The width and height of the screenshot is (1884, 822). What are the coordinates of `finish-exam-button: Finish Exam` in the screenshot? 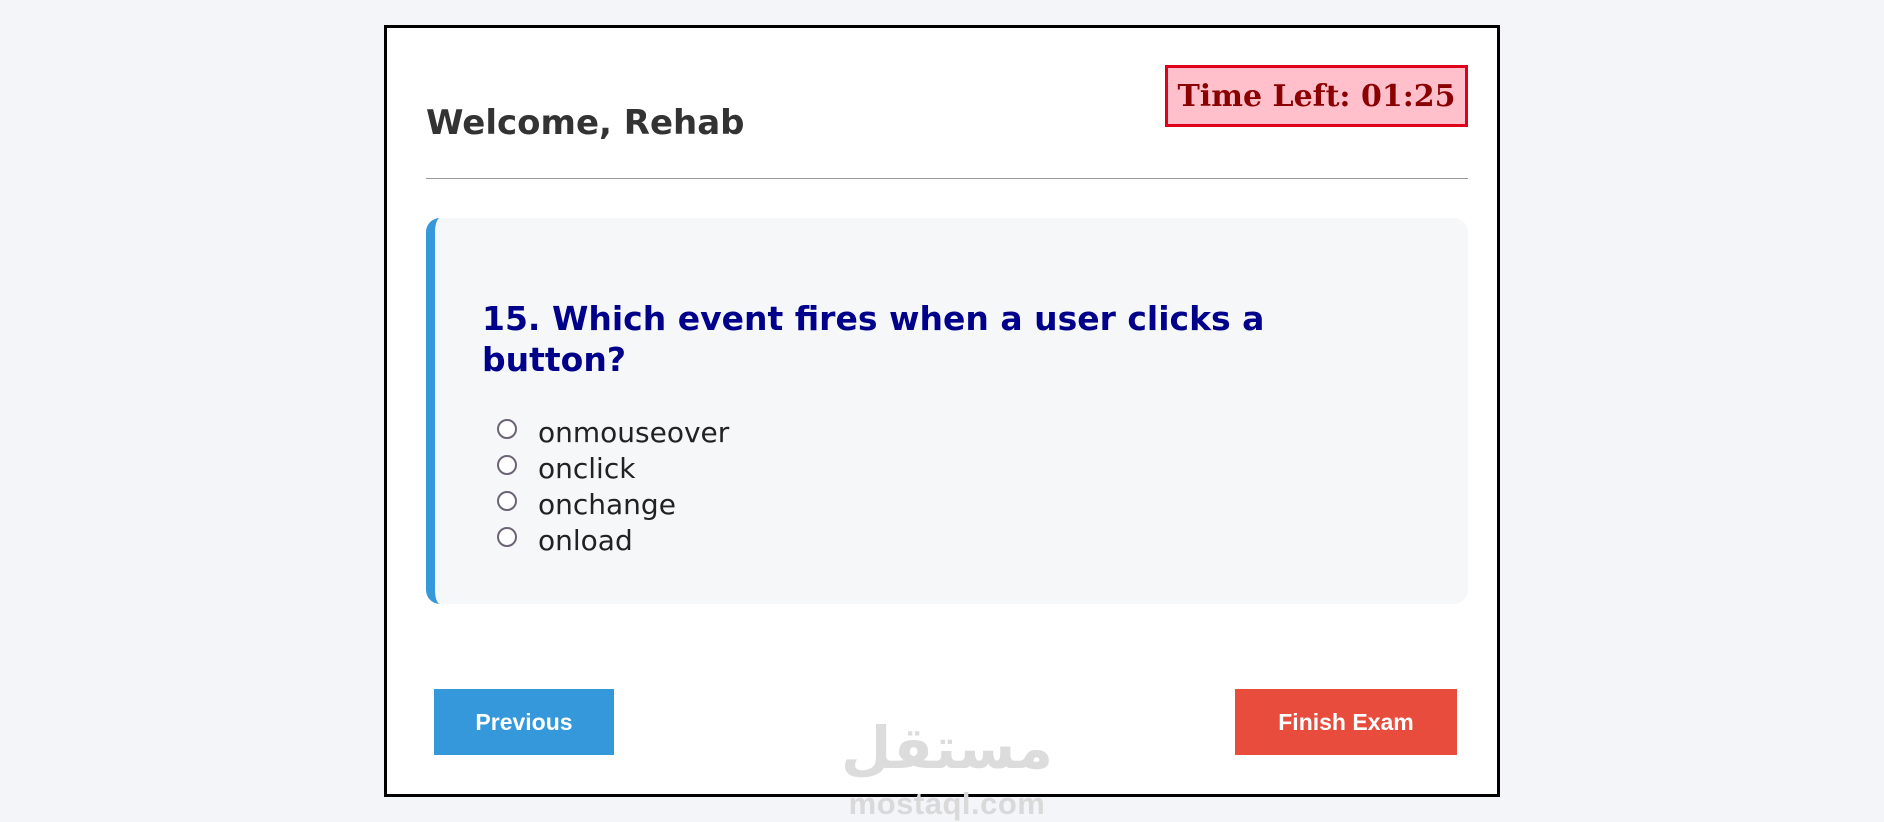 It's located at (1346, 722).